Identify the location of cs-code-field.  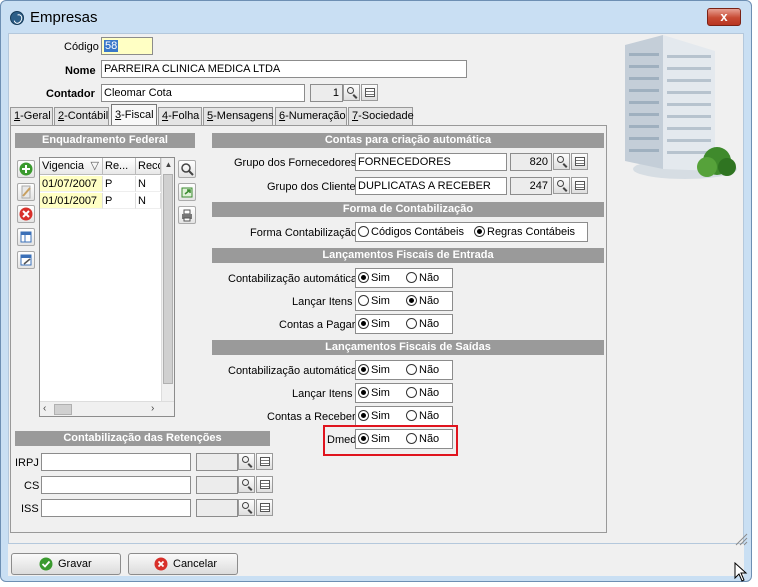
(217, 485).